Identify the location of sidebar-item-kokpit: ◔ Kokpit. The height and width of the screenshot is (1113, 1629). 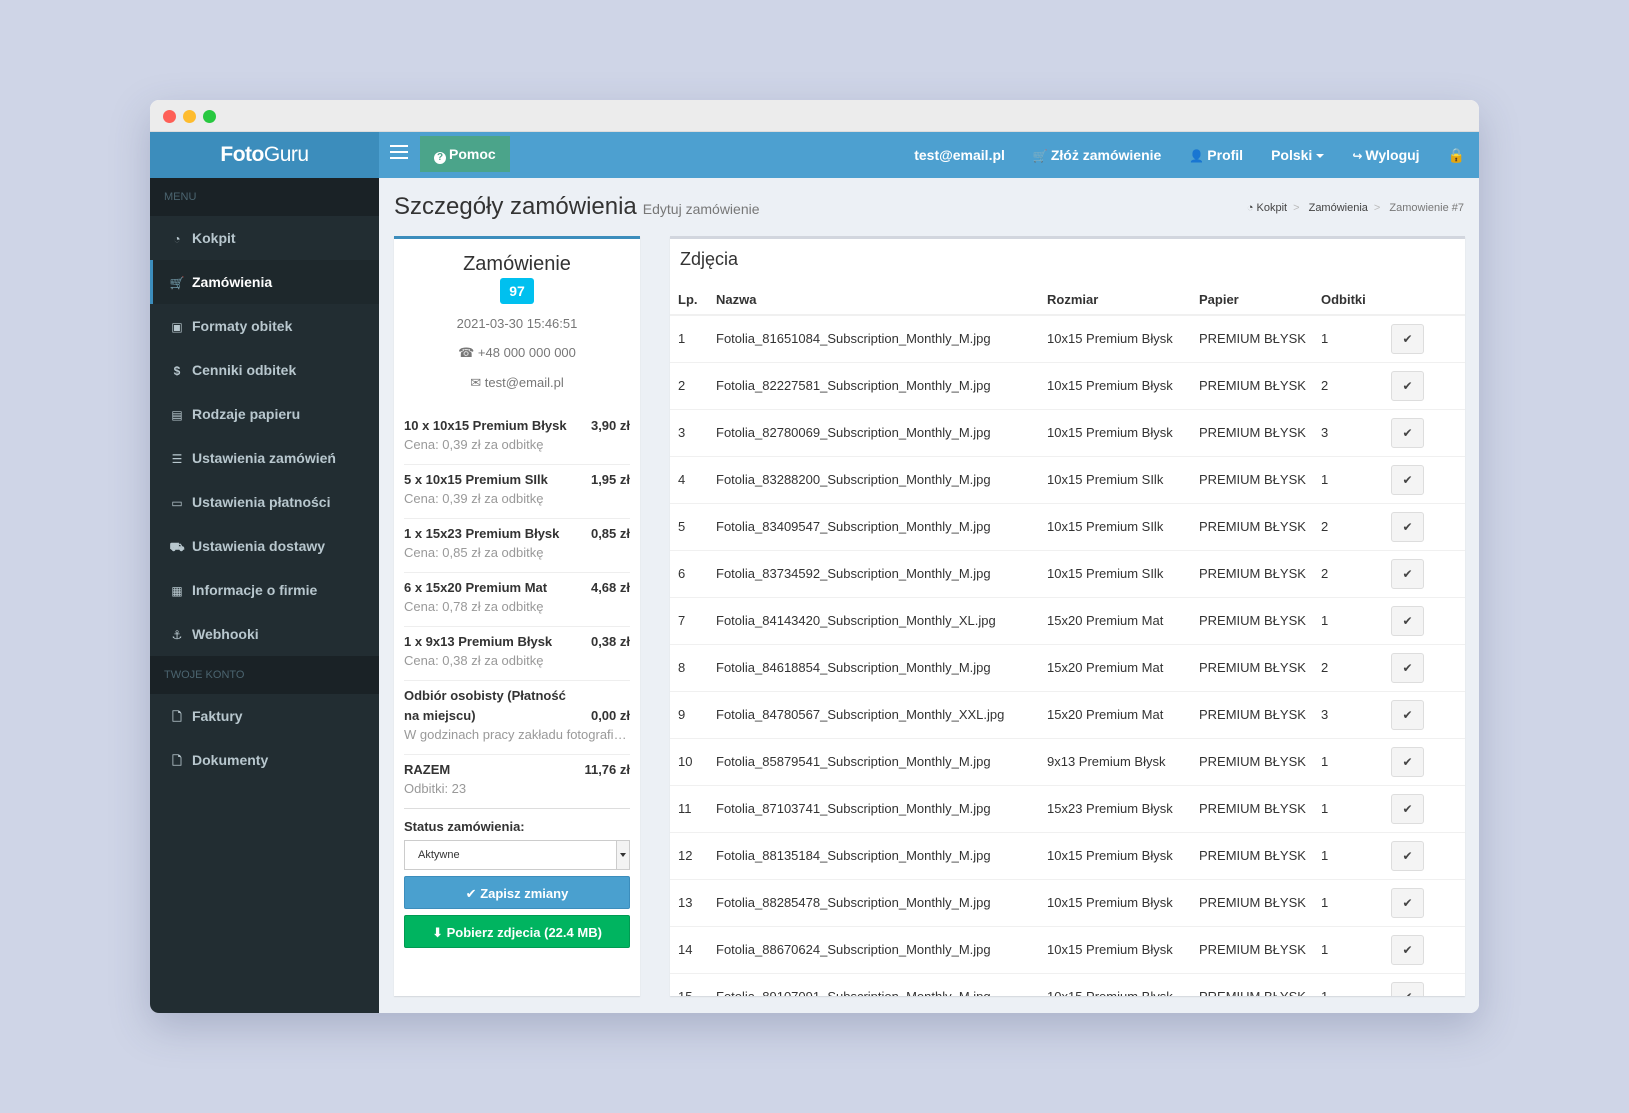
(264, 238).